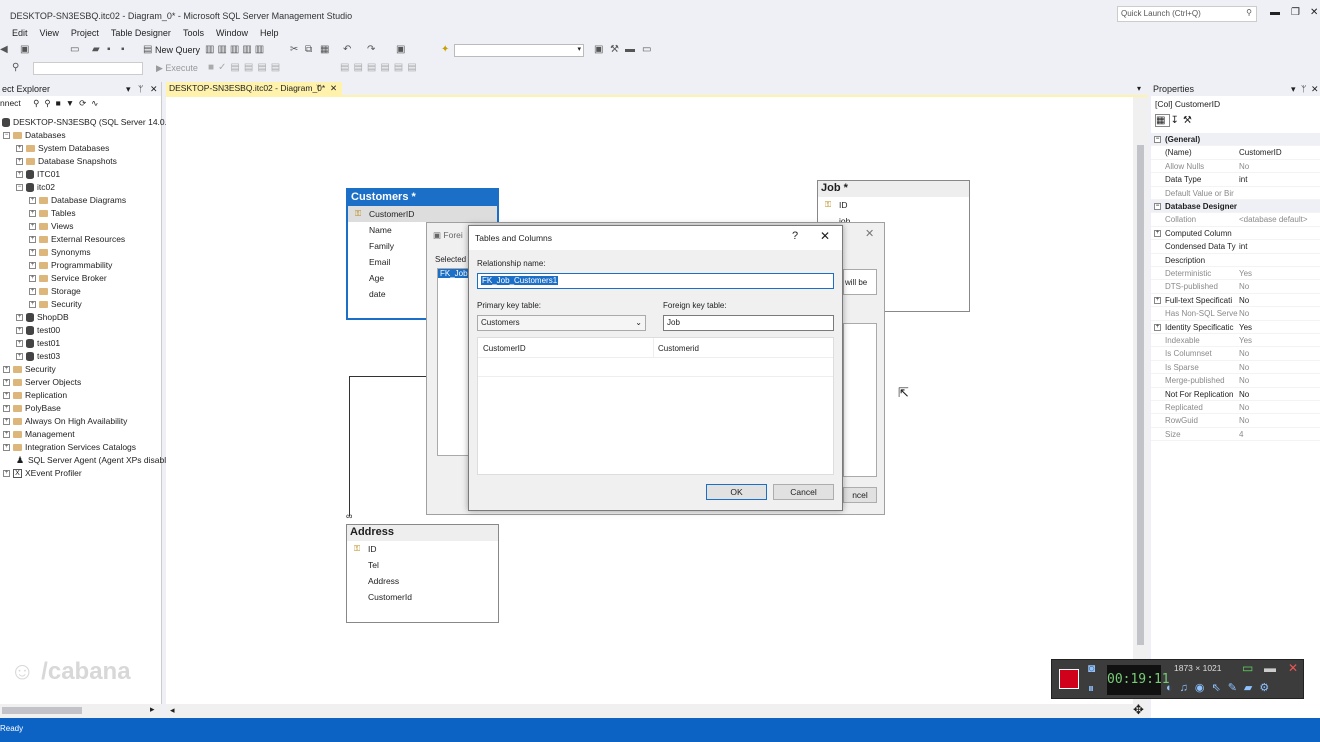 The image size is (1320, 742). Describe the element at coordinates (422, 597) in the screenshot. I see `table-row: CustomerId` at that location.